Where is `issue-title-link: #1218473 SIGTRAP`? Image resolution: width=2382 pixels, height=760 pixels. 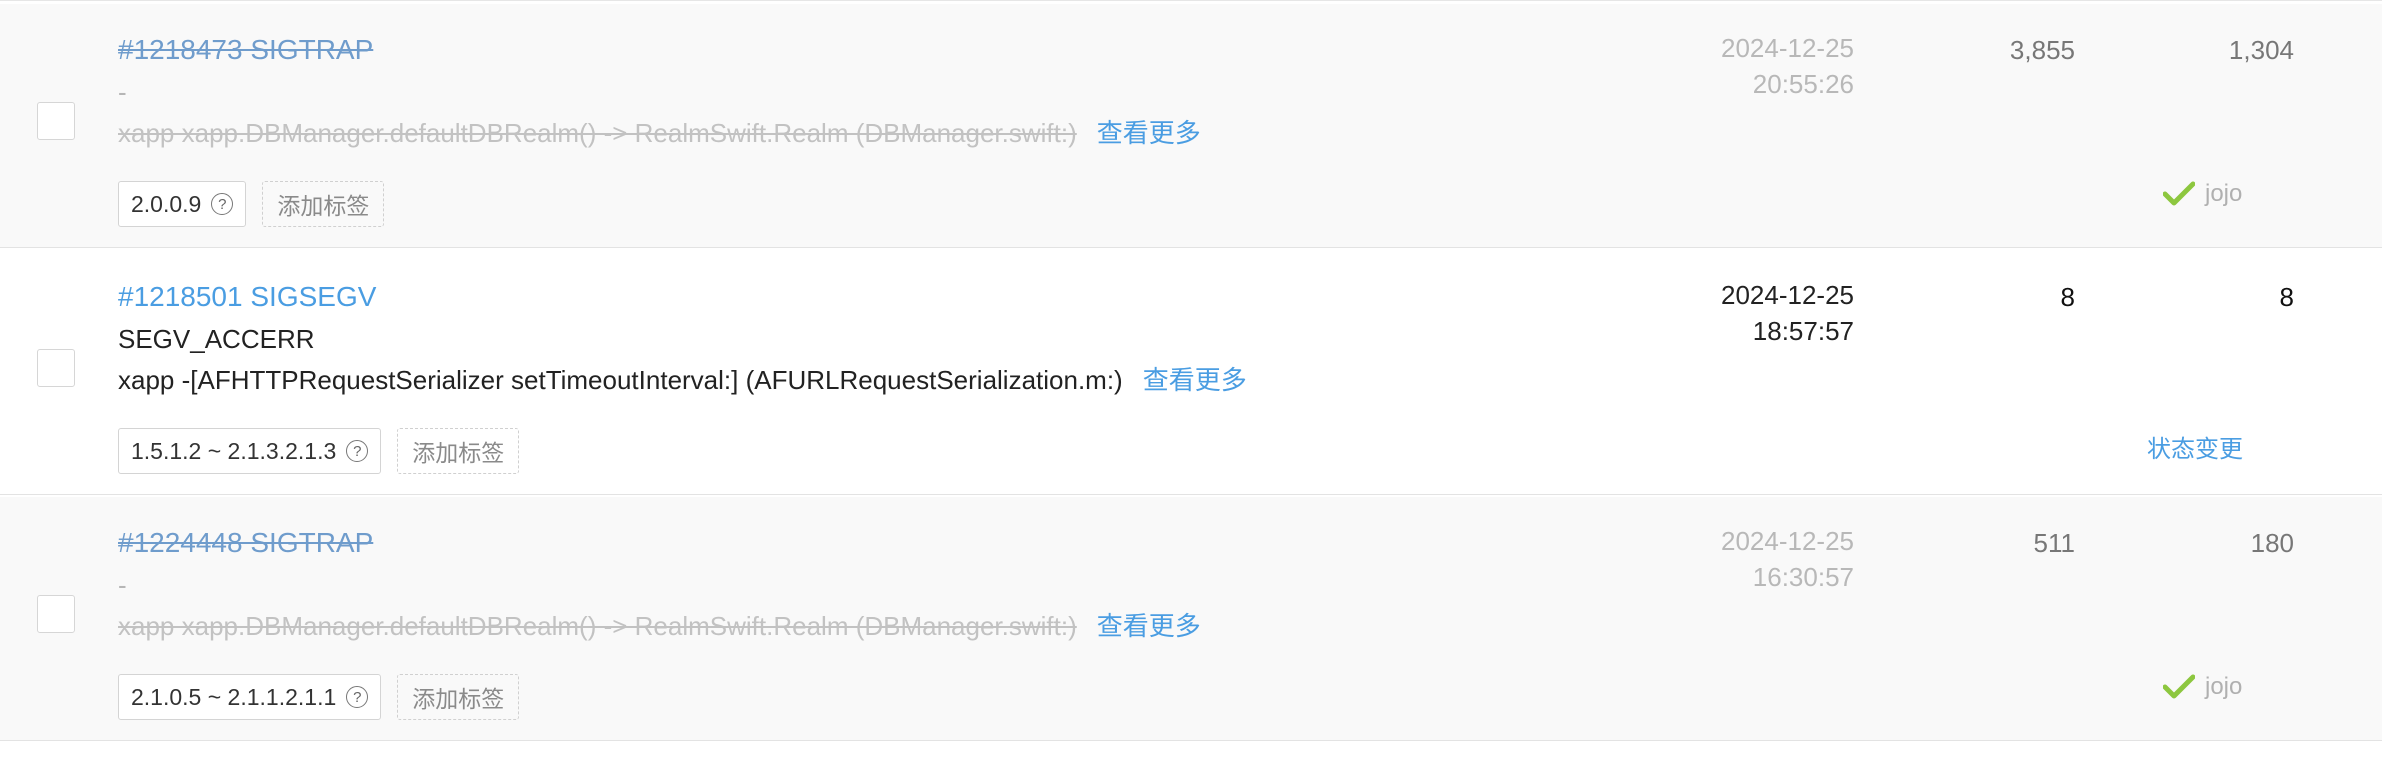
issue-title-link: #1218473 SIGTRAP is located at coordinates (245, 50).